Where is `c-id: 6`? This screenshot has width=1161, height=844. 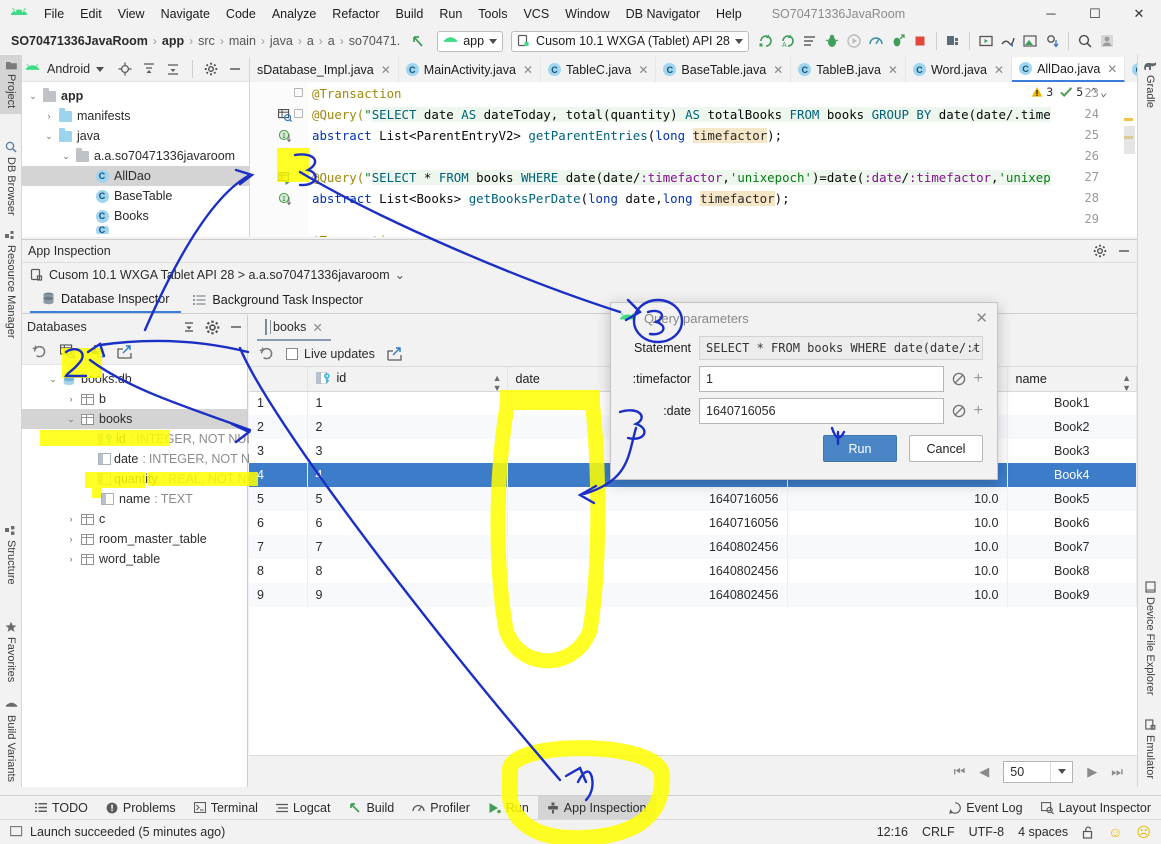 c-id: 6 is located at coordinates (407, 523).